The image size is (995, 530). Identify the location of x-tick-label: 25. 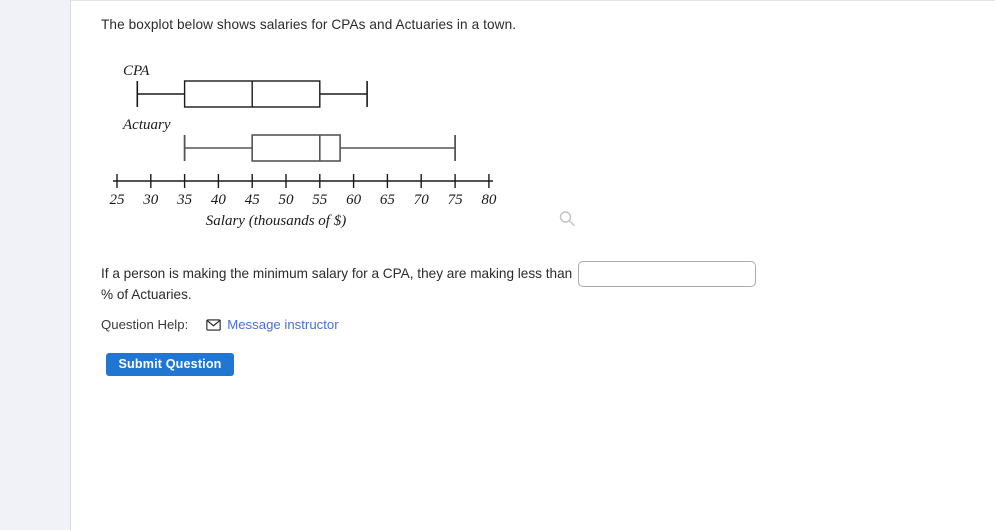
(118, 200).